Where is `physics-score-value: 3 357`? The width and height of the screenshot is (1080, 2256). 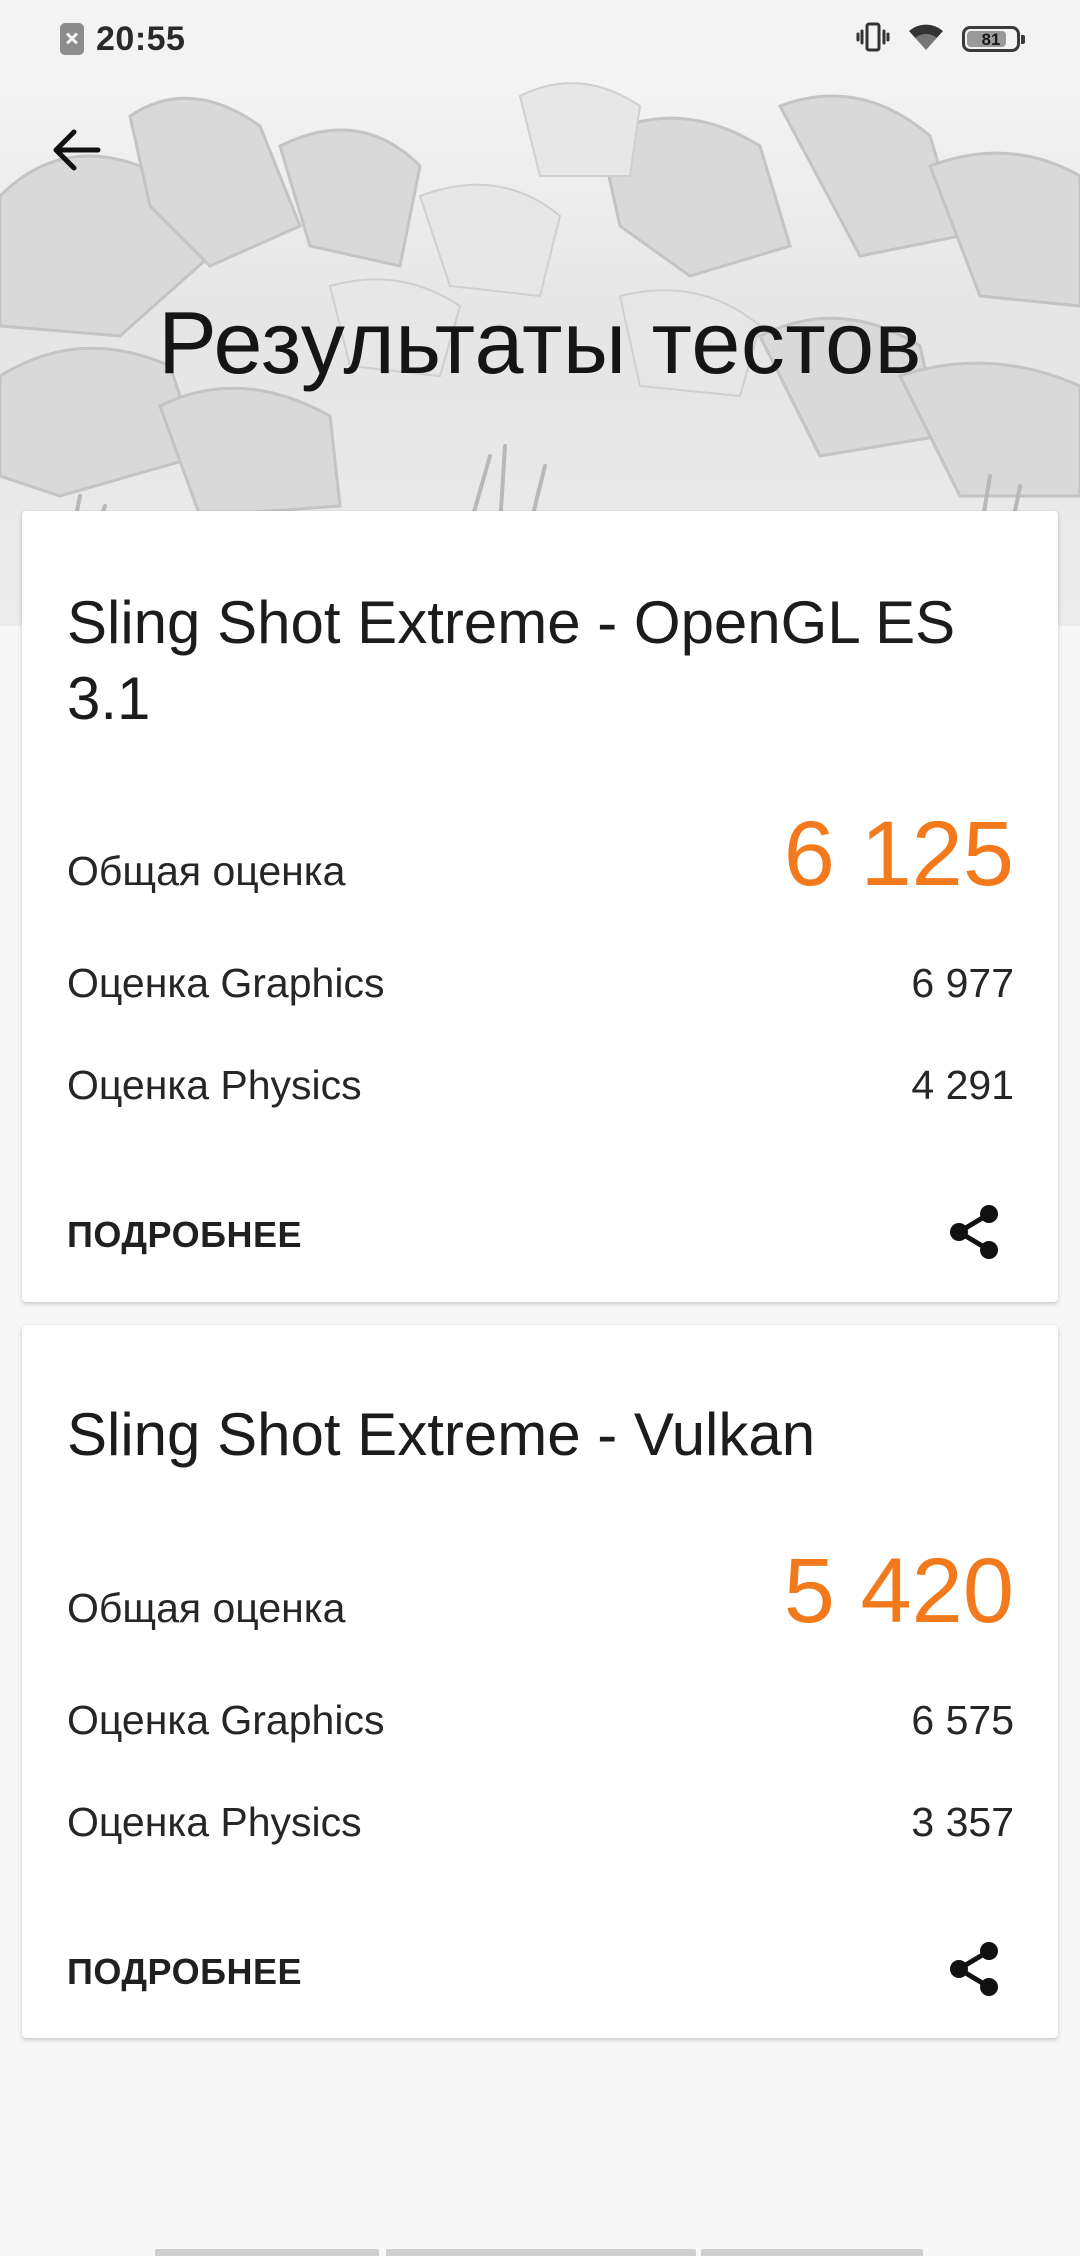 physics-score-value: 3 357 is located at coordinates (962, 1822).